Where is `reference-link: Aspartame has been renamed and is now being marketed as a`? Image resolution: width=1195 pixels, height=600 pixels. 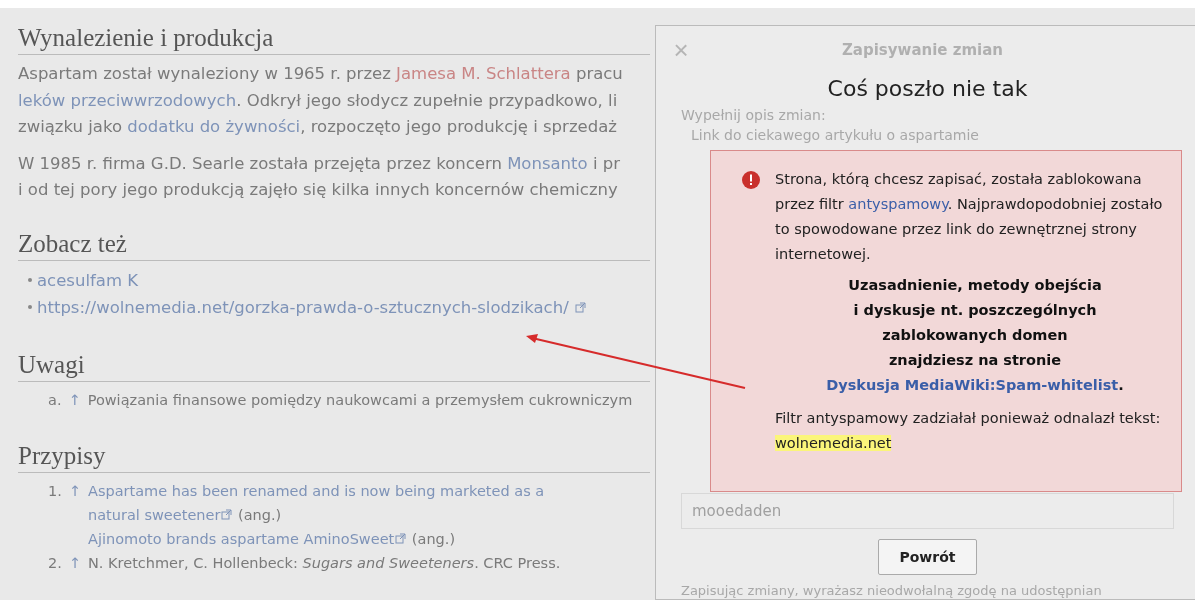 reference-link: Aspartame has been renamed and is now being marketed as a is located at coordinates (316, 490).